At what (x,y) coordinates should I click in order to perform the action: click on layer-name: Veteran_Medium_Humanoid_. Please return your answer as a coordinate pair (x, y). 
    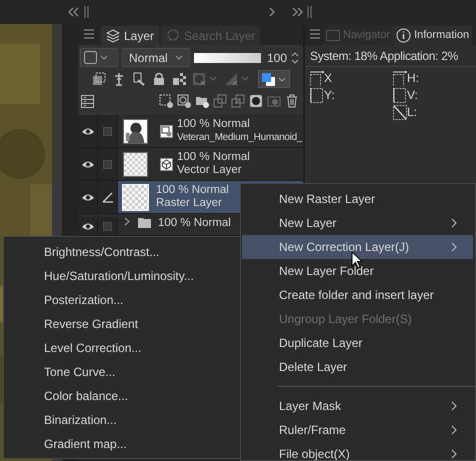
    Looking at the image, I should click on (239, 137).